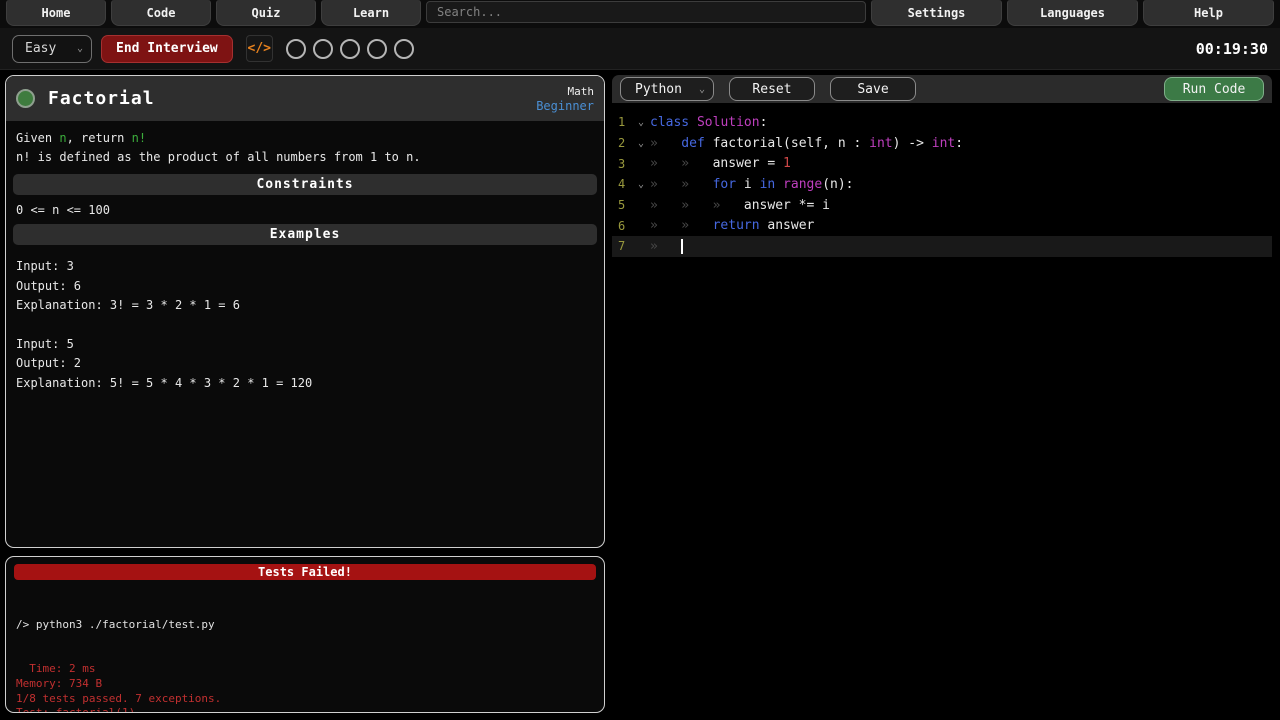 The image size is (1280, 720). Describe the element at coordinates (101, 98) in the screenshot. I see `problem-title: Factorial` at that location.